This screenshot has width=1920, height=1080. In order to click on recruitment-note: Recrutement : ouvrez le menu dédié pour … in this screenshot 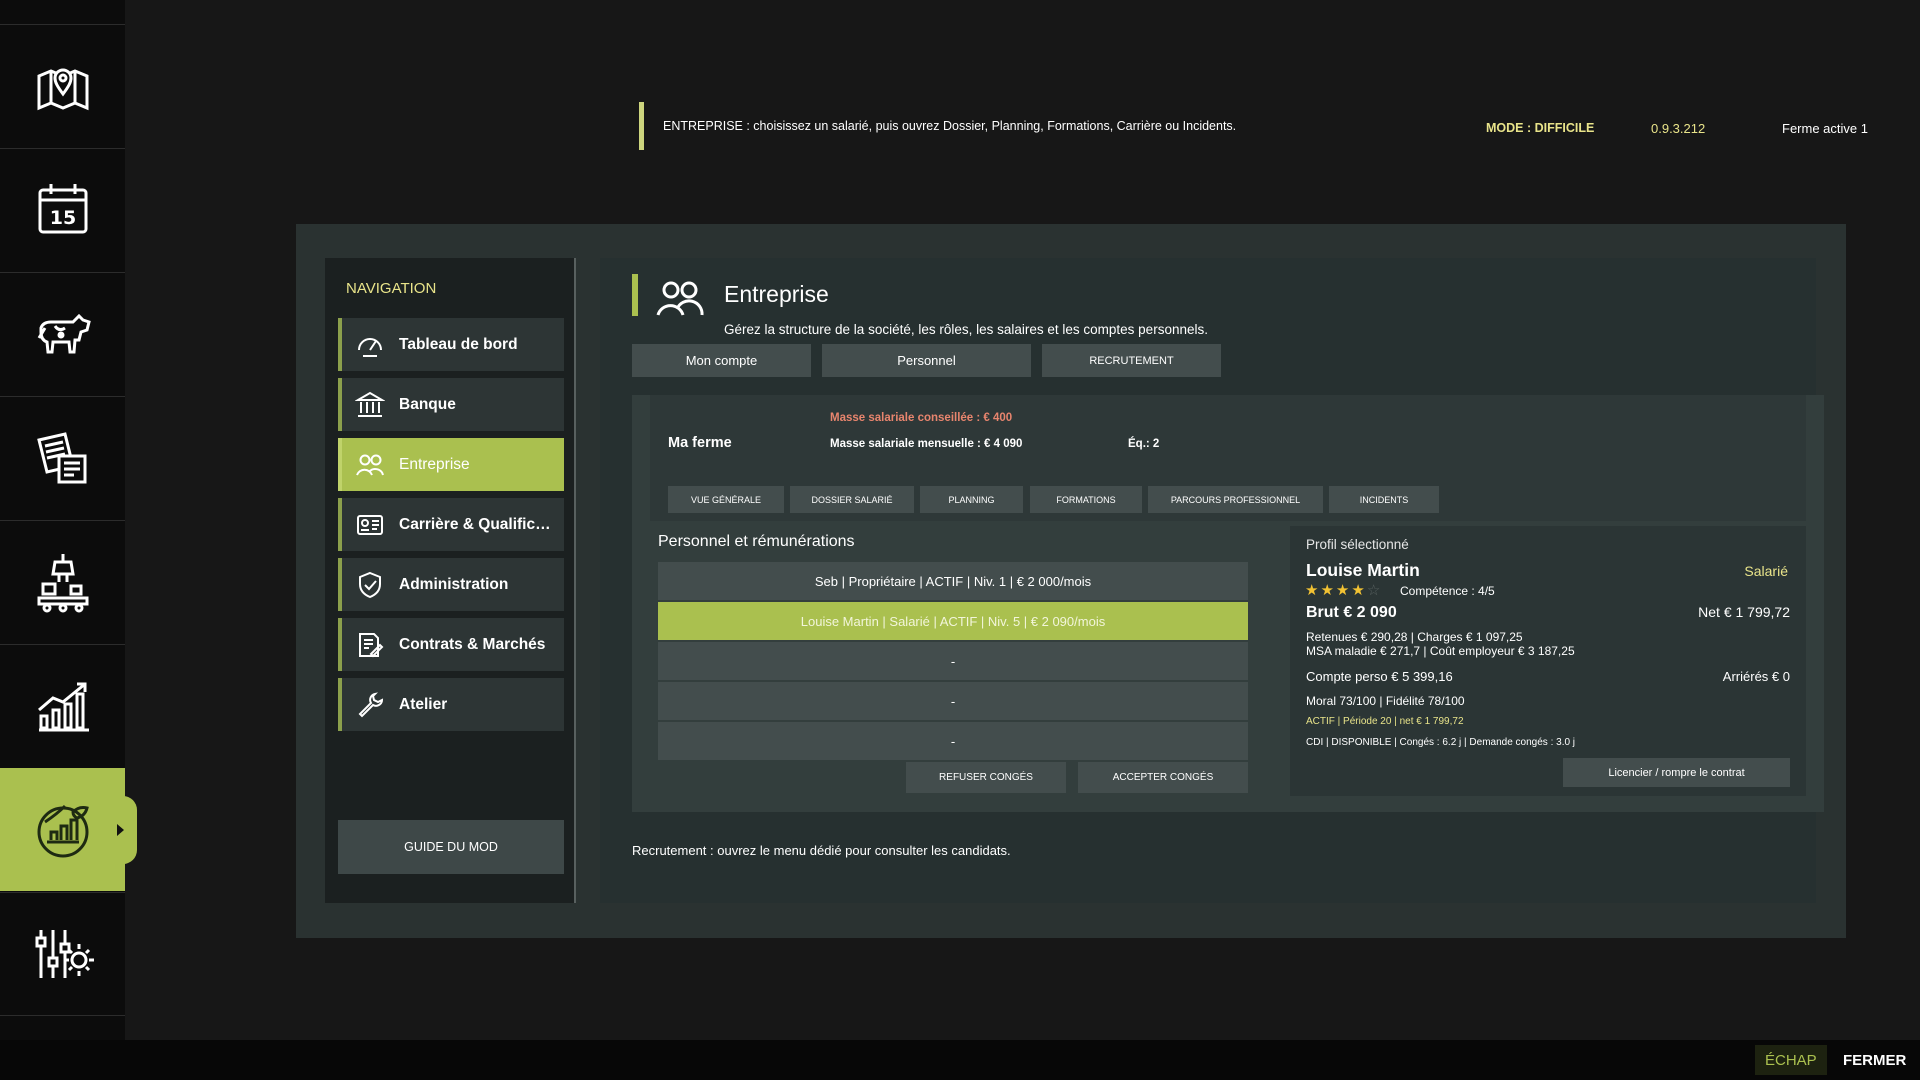, I will do `click(821, 850)`.